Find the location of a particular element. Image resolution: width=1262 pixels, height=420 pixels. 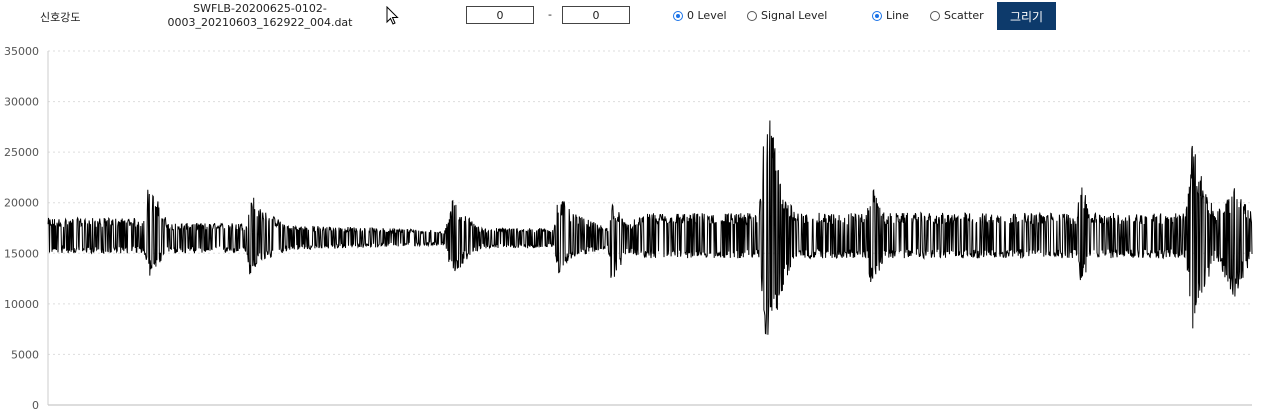

y-axis: 0 5000 10000 15000 20000 25000 30000 35000 is located at coordinates (26, 228).